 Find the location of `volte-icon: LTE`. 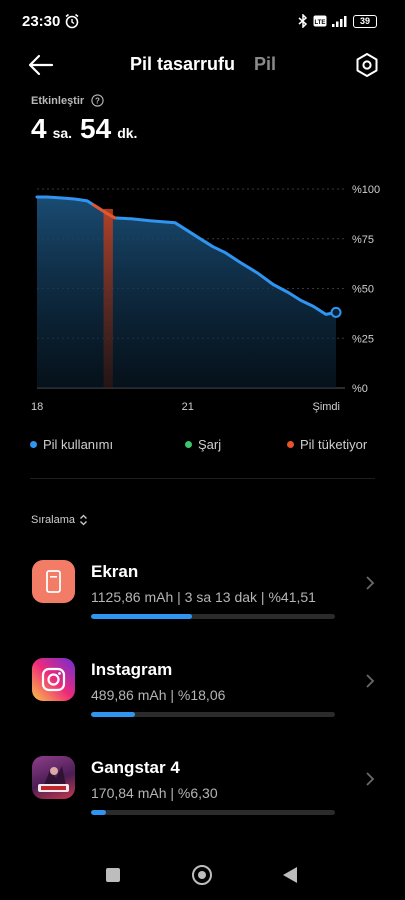

volte-icon: LTE is located at coordinates (320, 21).